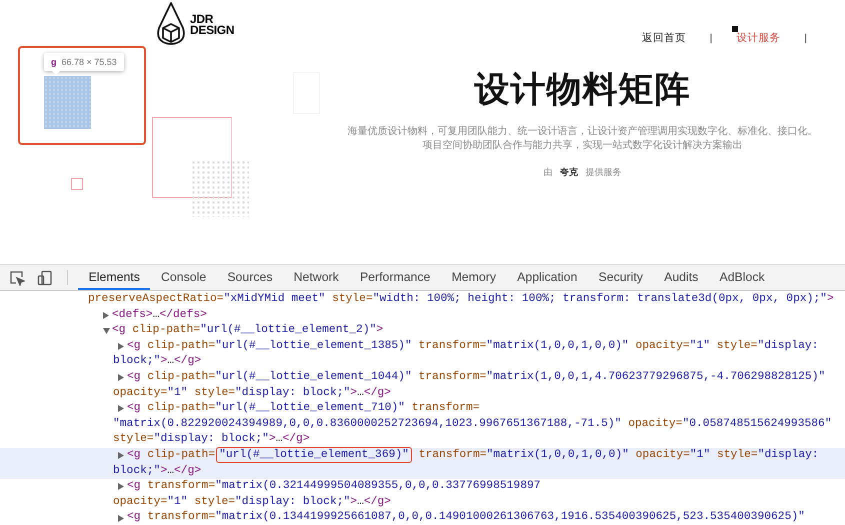 This screenshot has height=525, width=845. I want to click on devtools-tab: AdBlock, so click(742, 277).